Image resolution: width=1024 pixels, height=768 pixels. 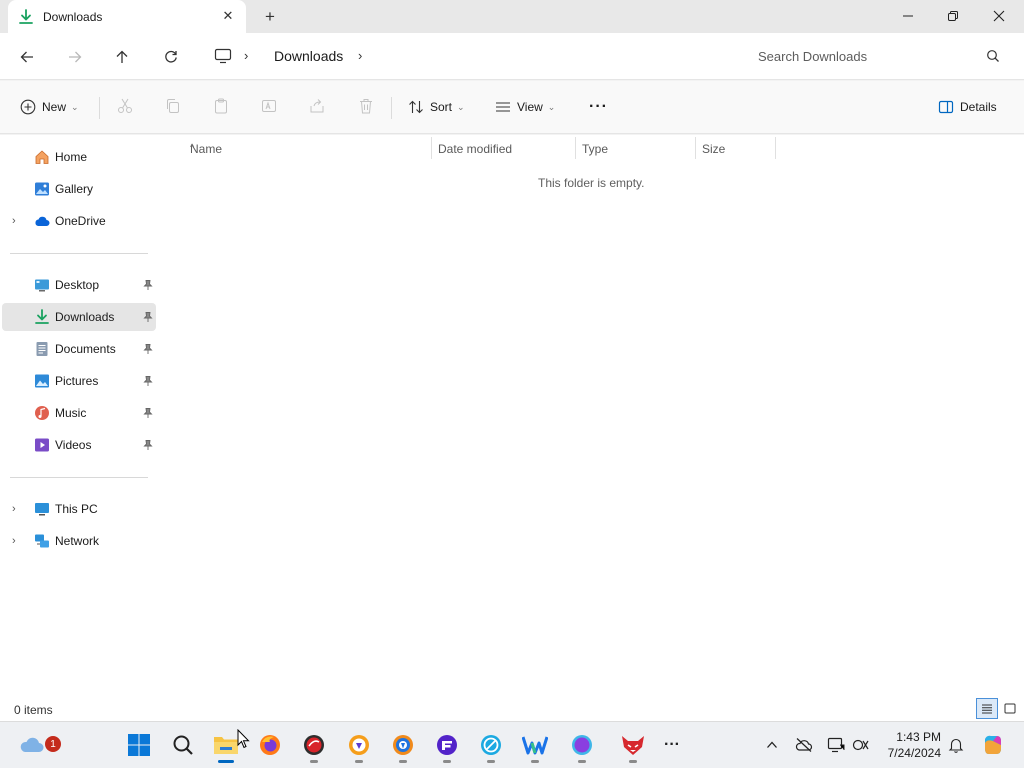 I want to click on column-header-size: Size, so click(x=735, y=148).